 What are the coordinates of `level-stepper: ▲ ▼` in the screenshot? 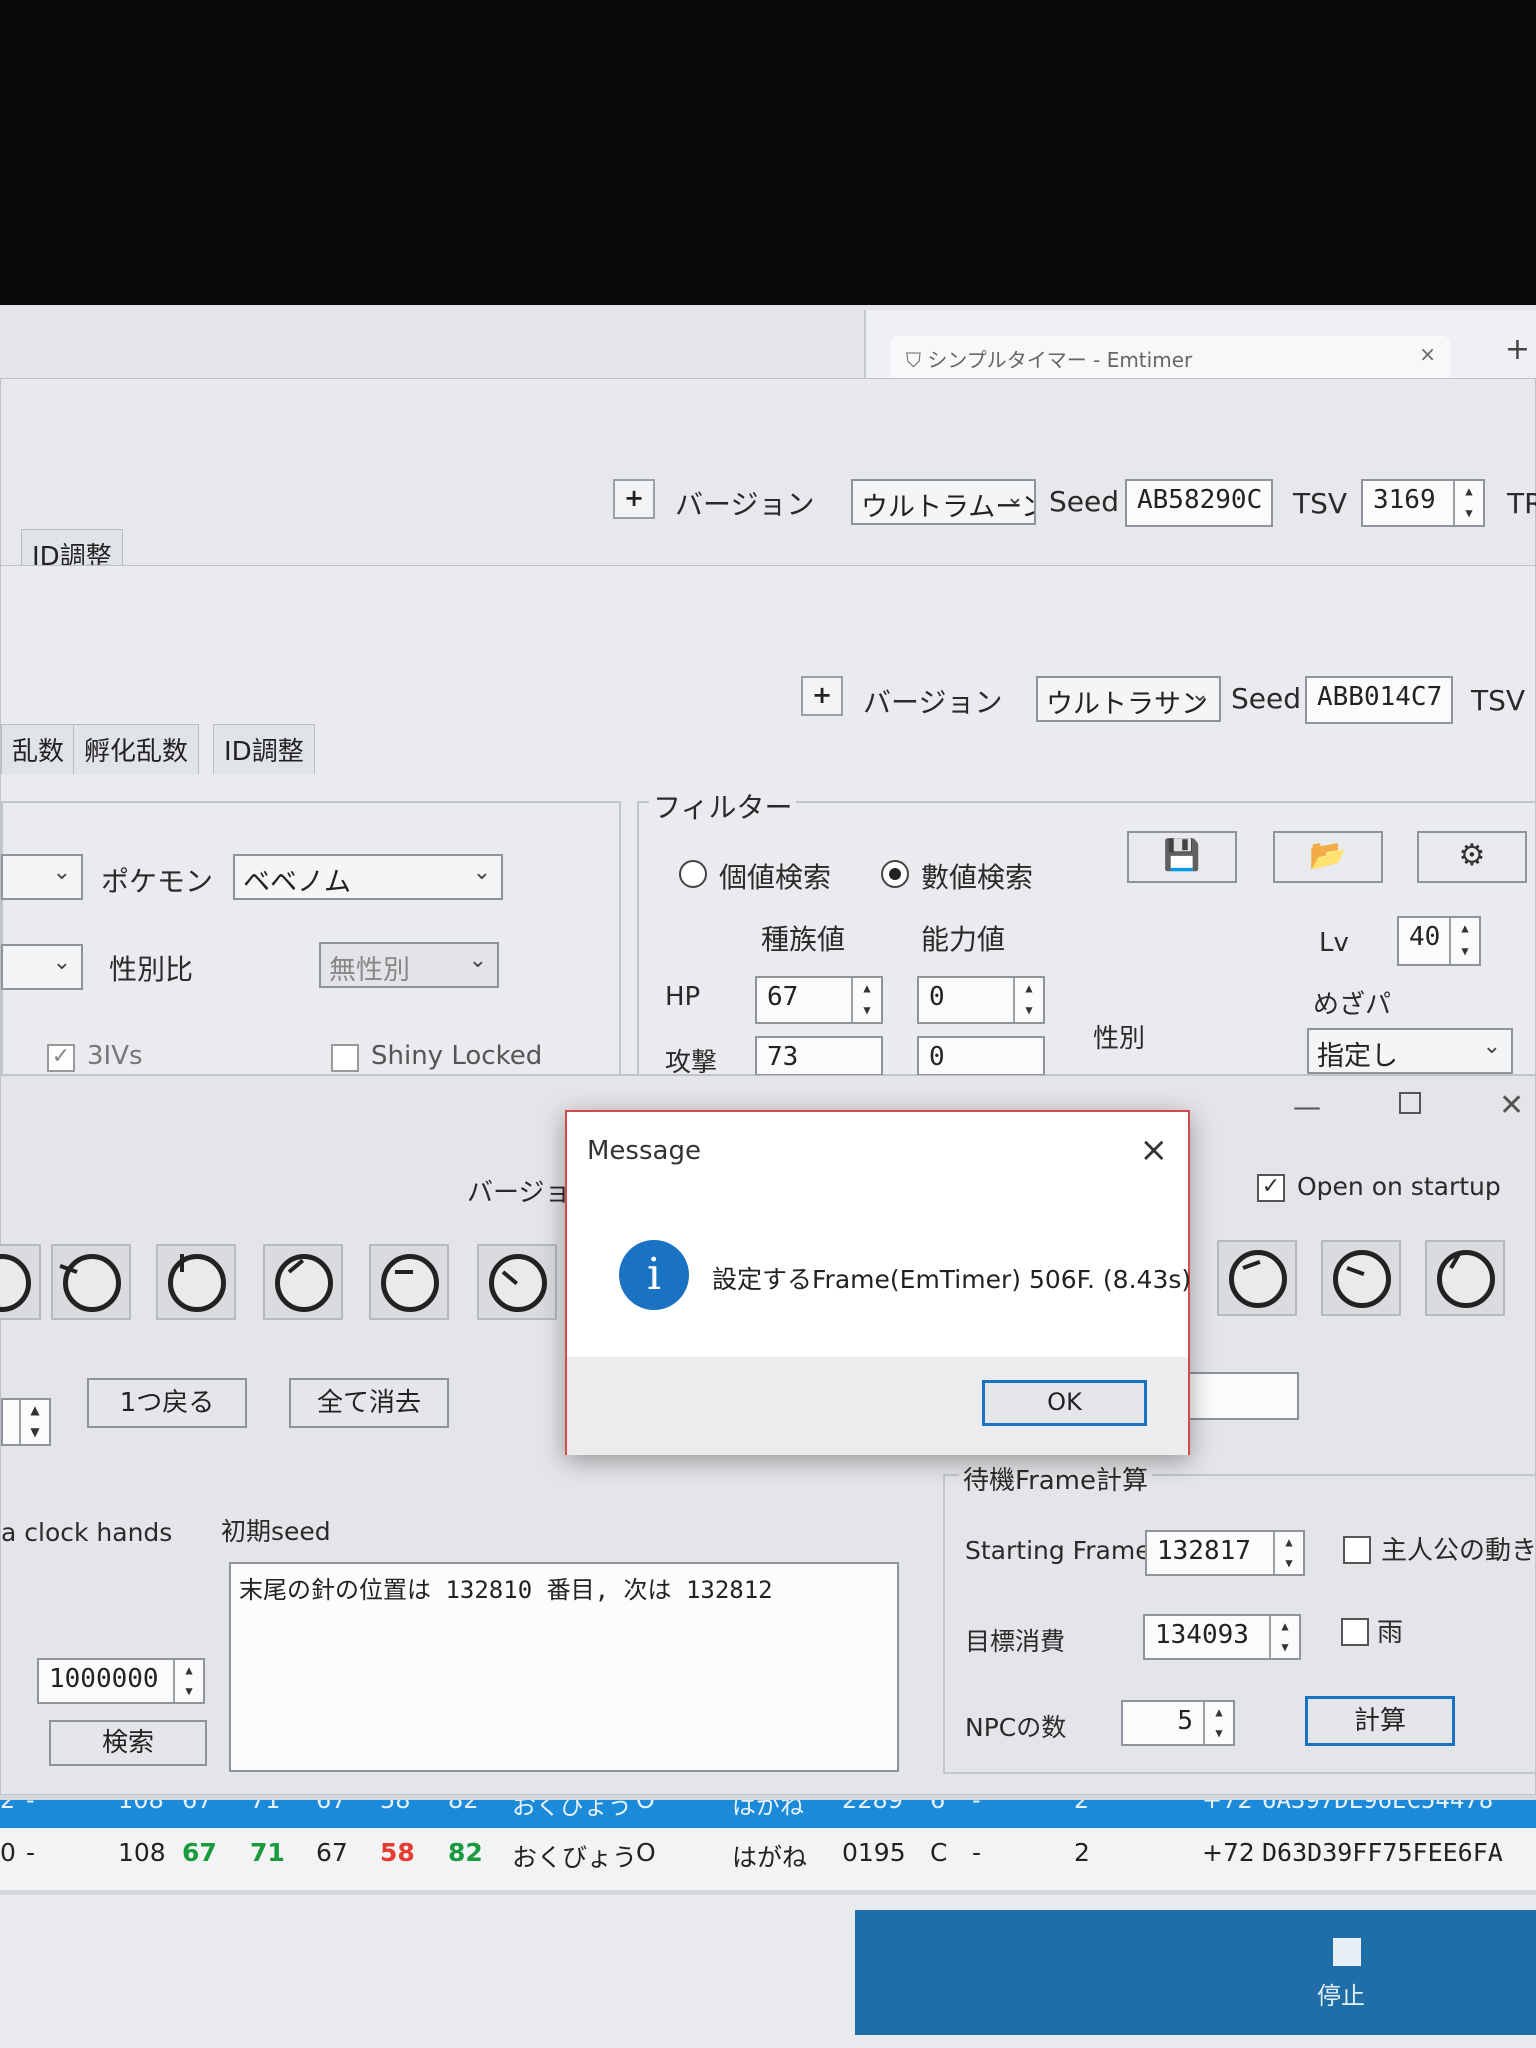 It's located at (1464, 941).